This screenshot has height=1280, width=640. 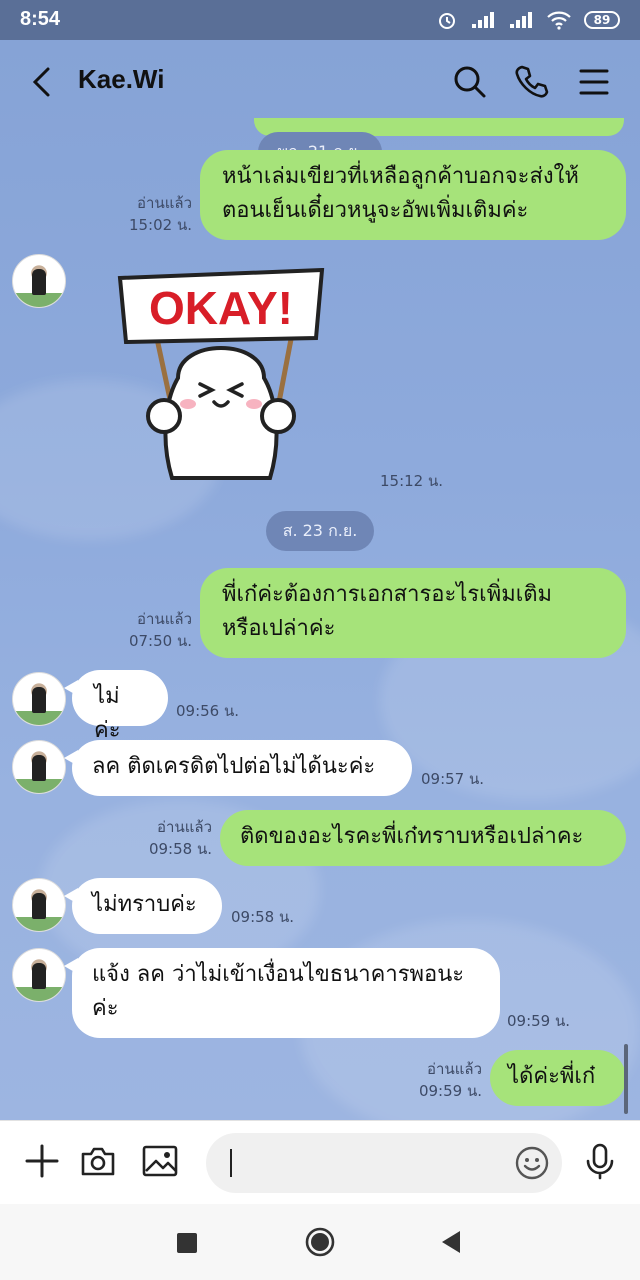 I want to click on menu-icon, so click(x=594, y=82).